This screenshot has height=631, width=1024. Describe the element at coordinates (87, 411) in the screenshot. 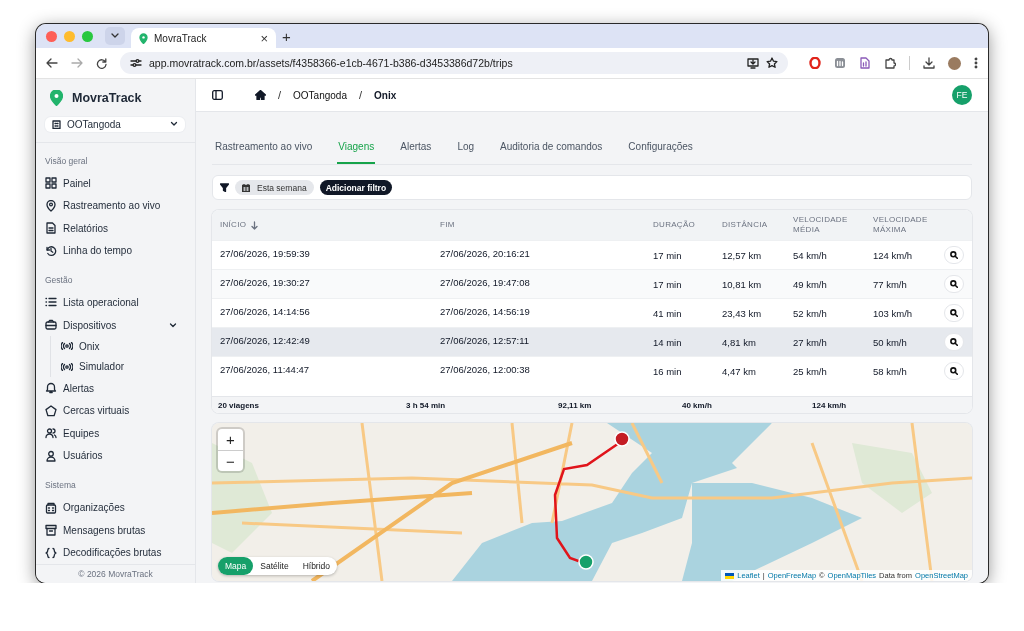

I see `sidebar-item: Cercas virtuais` at that location.